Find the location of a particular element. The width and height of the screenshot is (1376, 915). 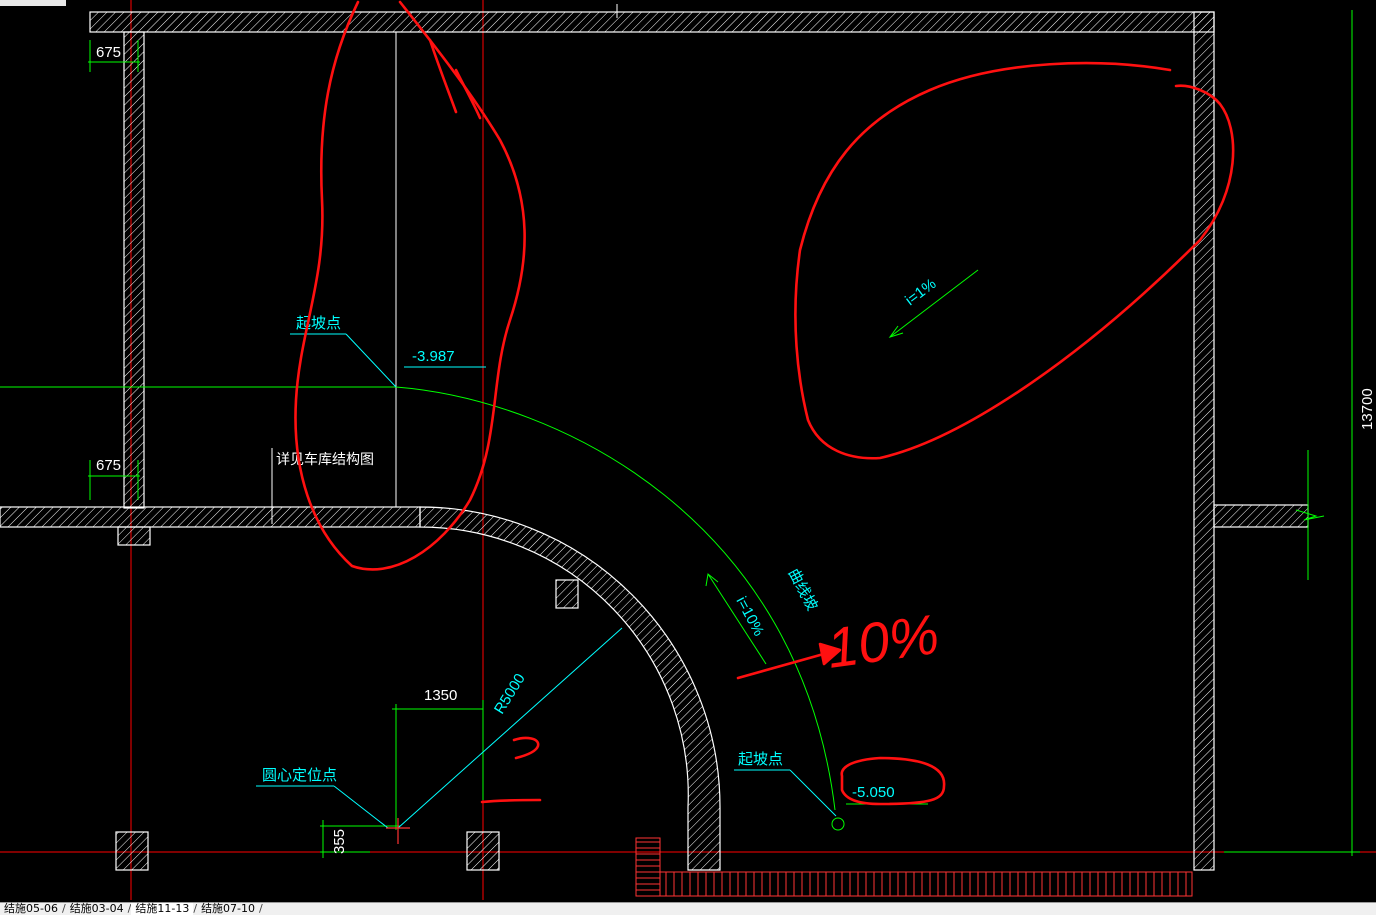

slope-arrow-1pct is located at coordinates (934, 303).